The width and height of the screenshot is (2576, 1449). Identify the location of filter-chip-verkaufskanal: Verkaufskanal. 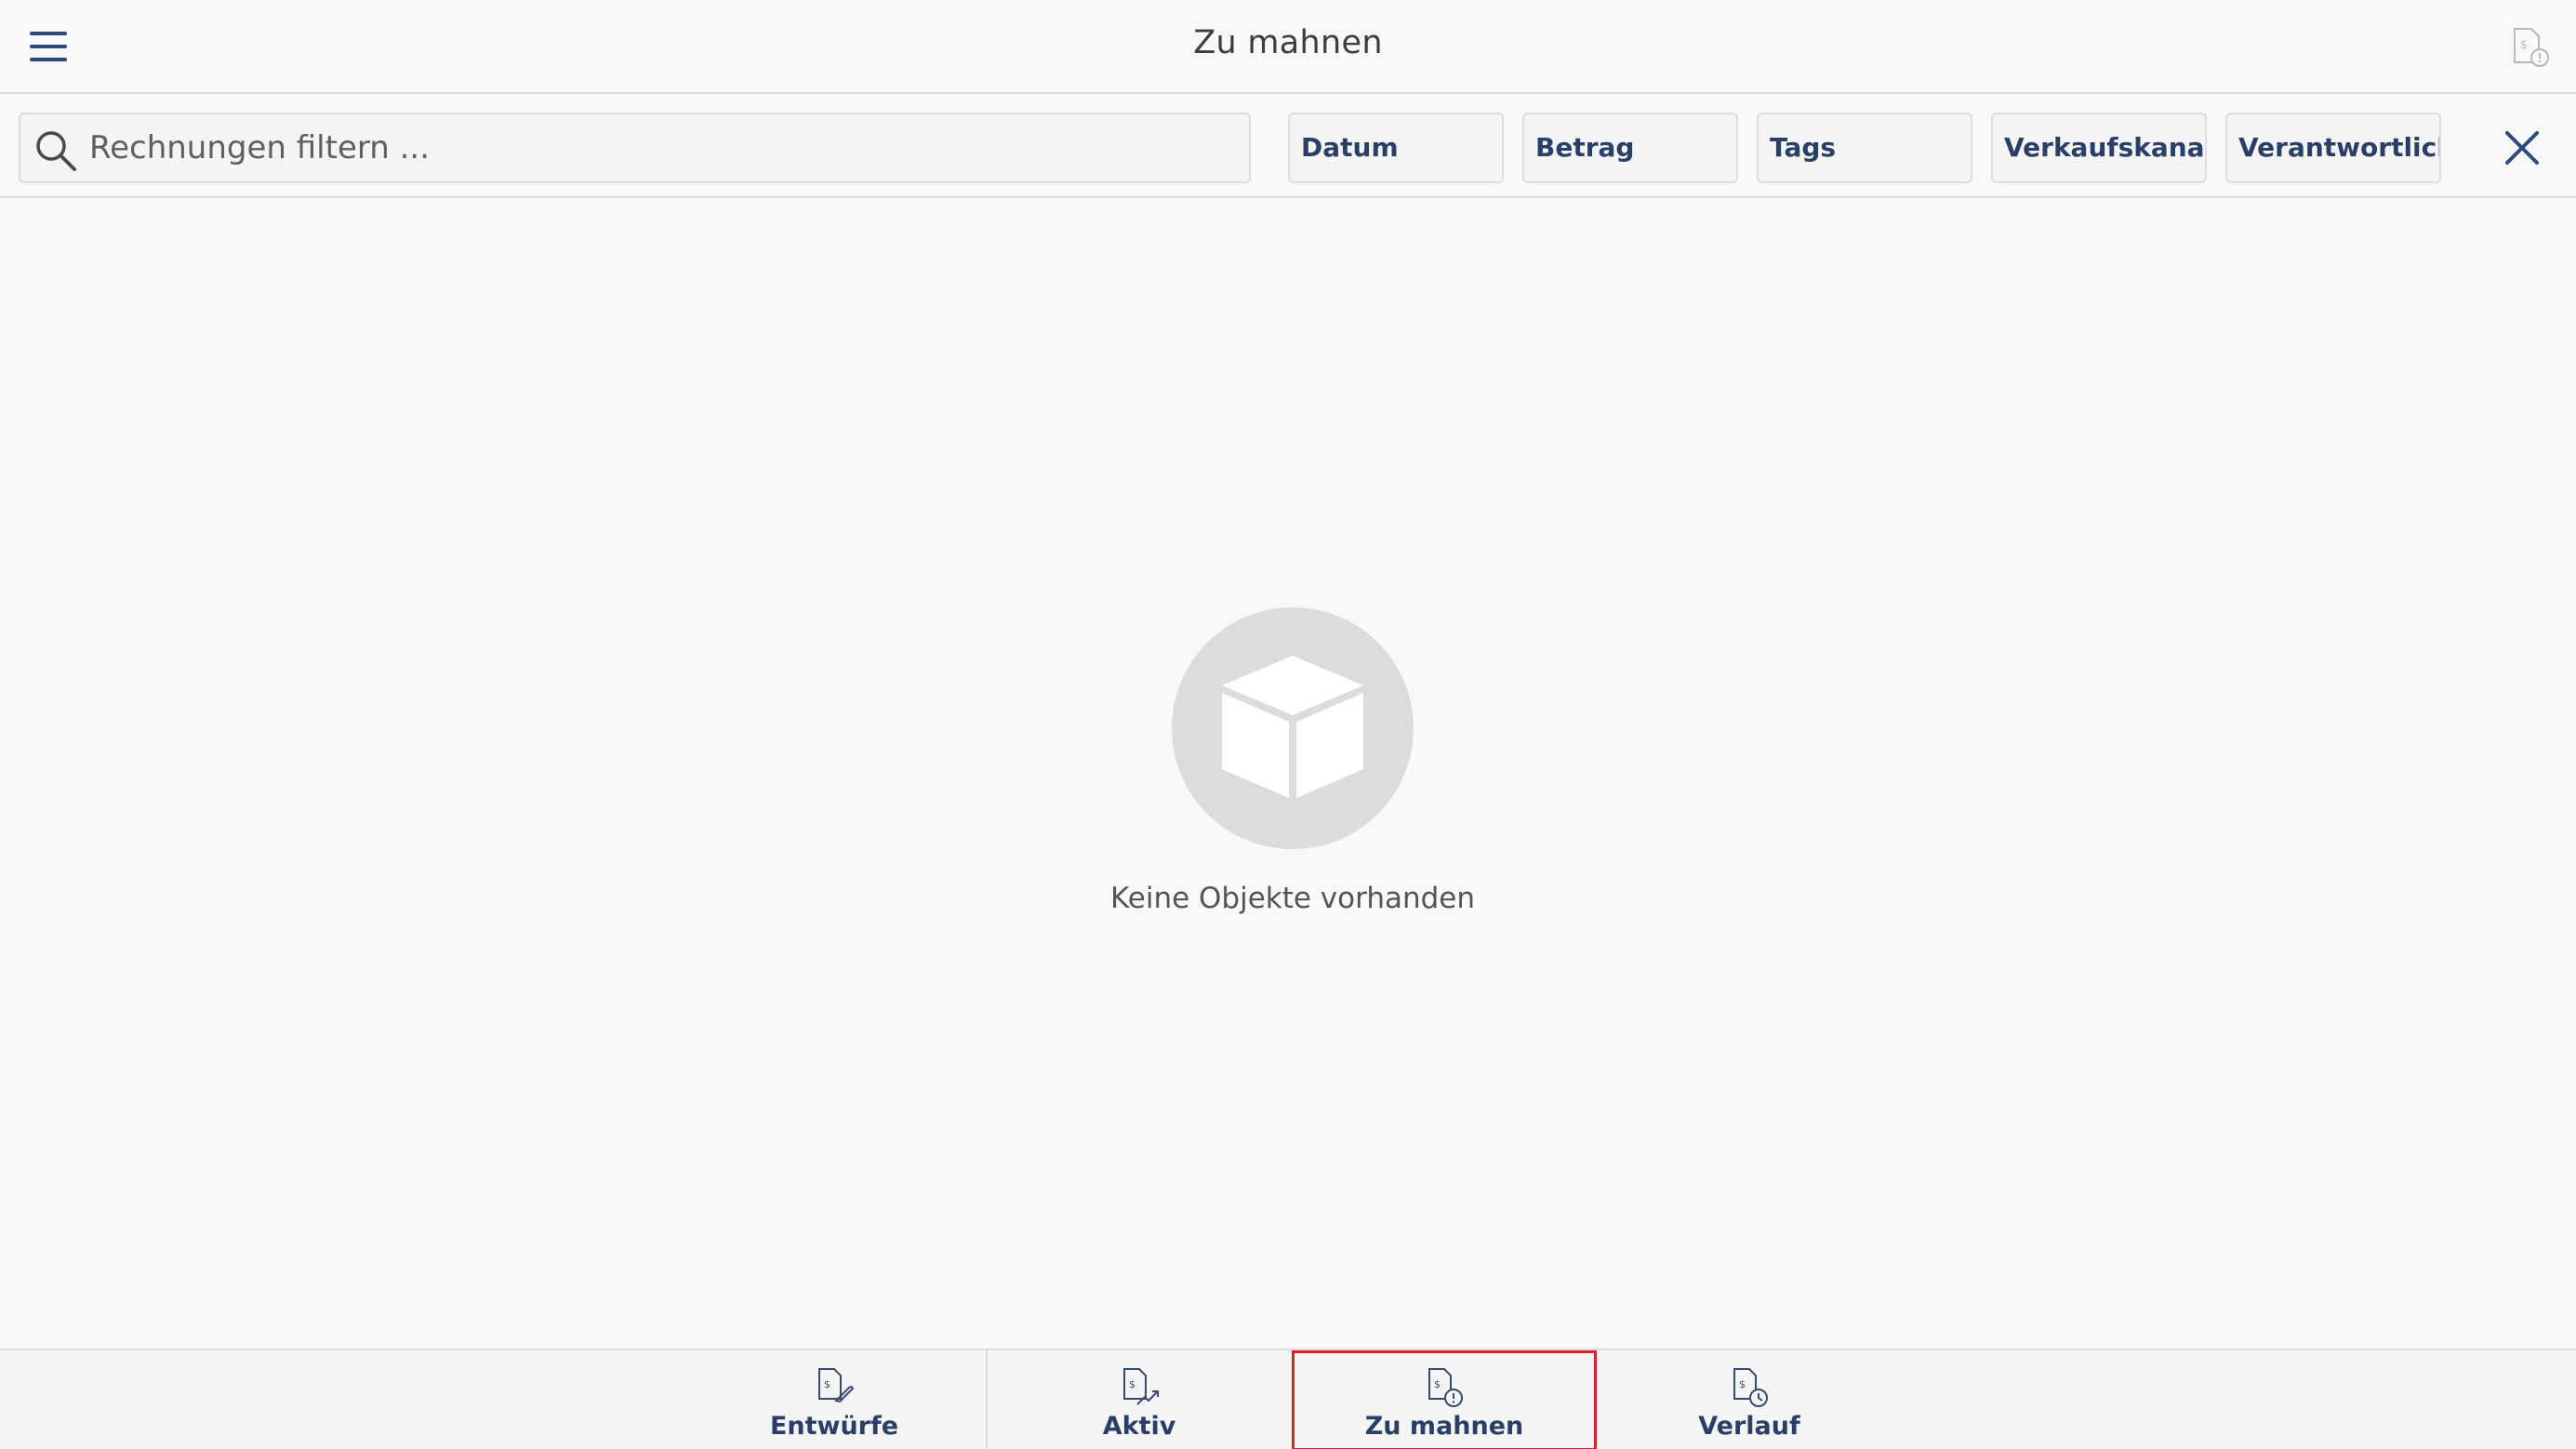
(2099, 148).